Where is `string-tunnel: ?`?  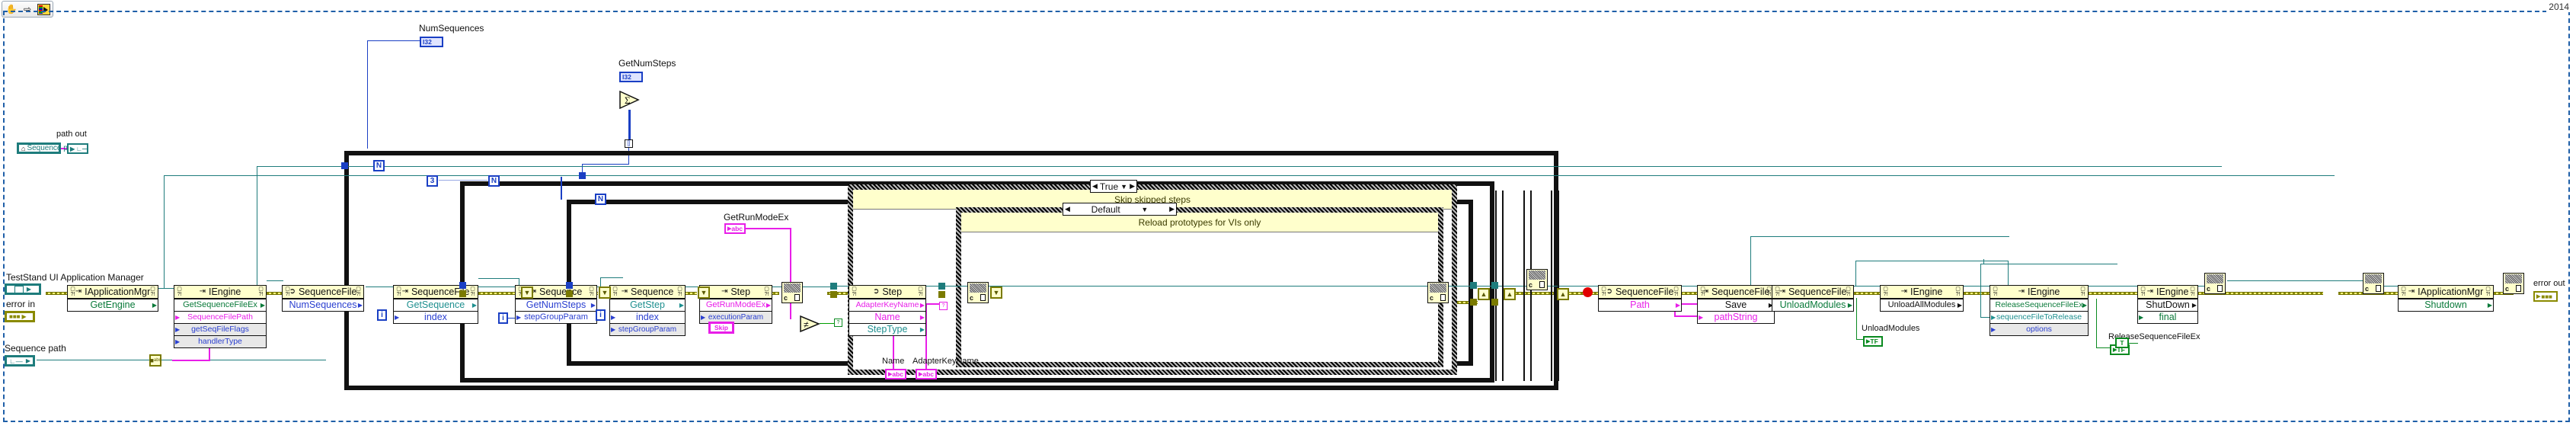 string-tunnel: ? is located at coordinates (944, 306).